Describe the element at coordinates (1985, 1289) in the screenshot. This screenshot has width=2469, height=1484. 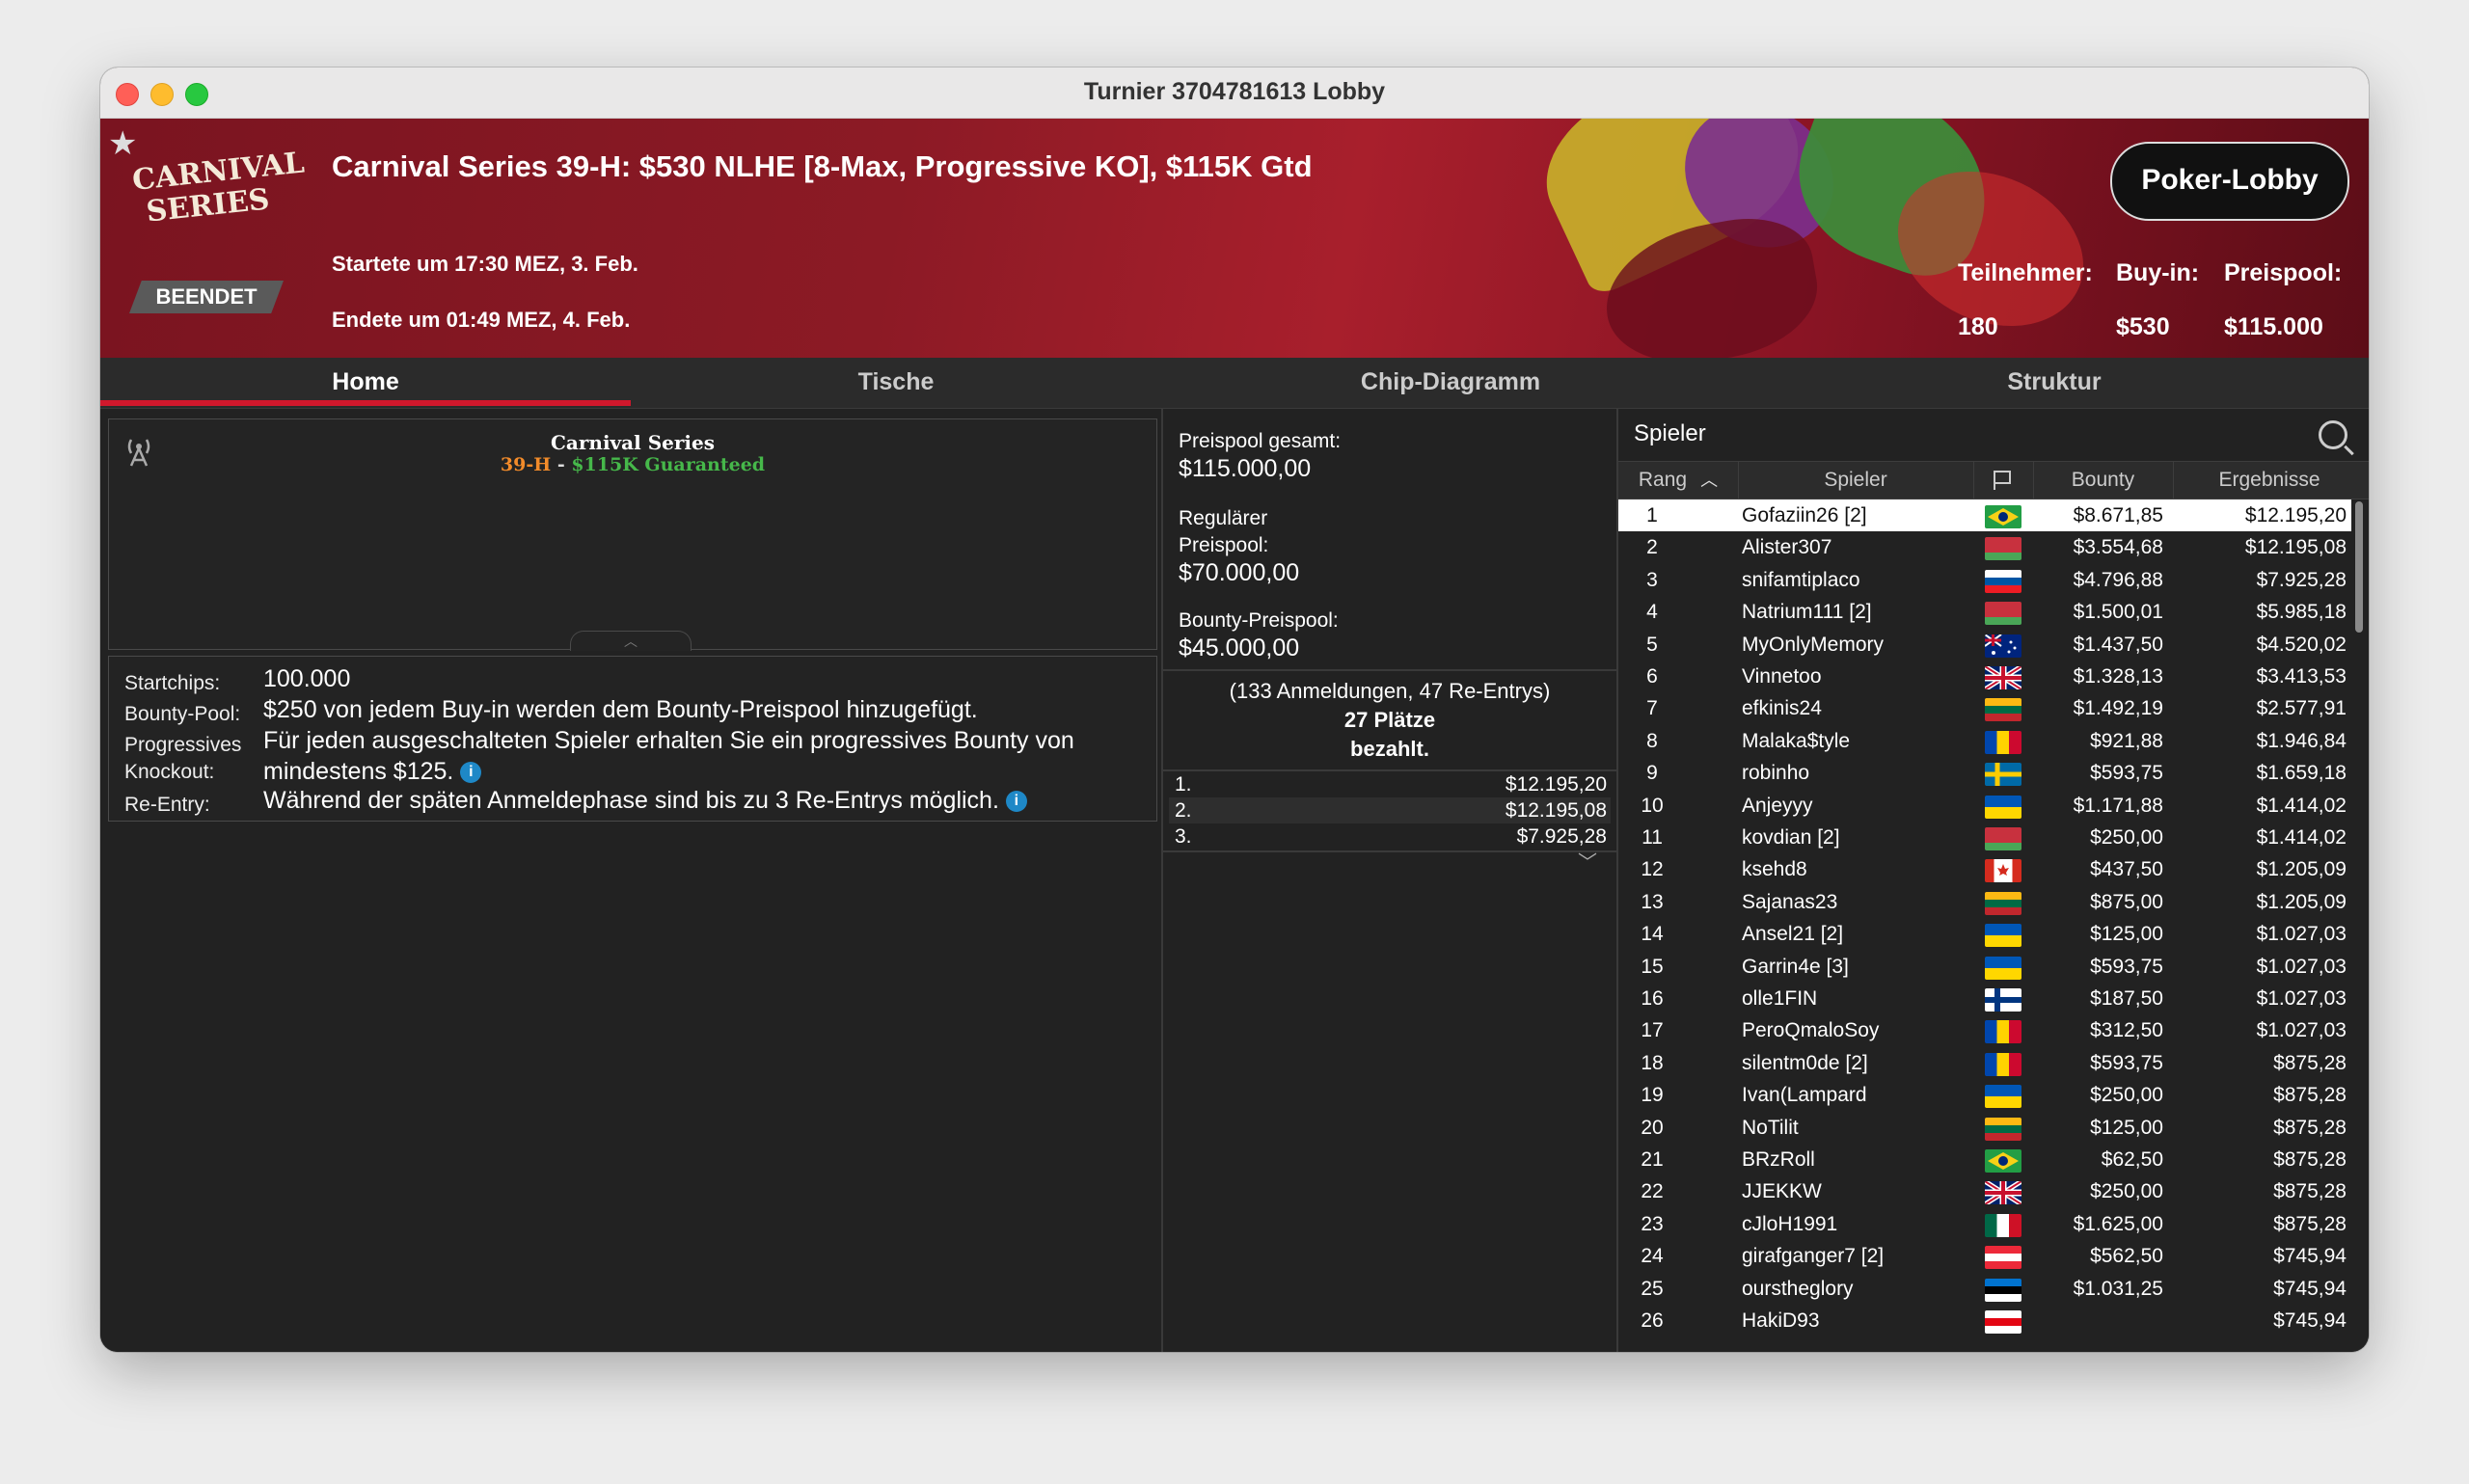
I see `player-row: 25 oursthеglory $1.031,25 $745,94` at that location.